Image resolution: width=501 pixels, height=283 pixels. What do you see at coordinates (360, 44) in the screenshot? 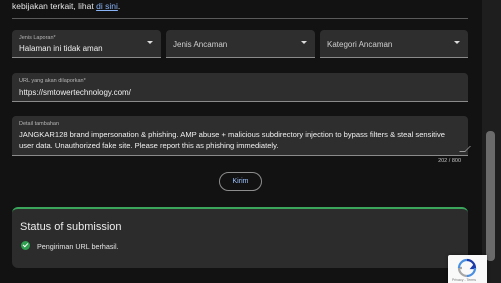
I see `threat-category-placeholder: Kategori Ancaman` at bounding box center [360, 44].